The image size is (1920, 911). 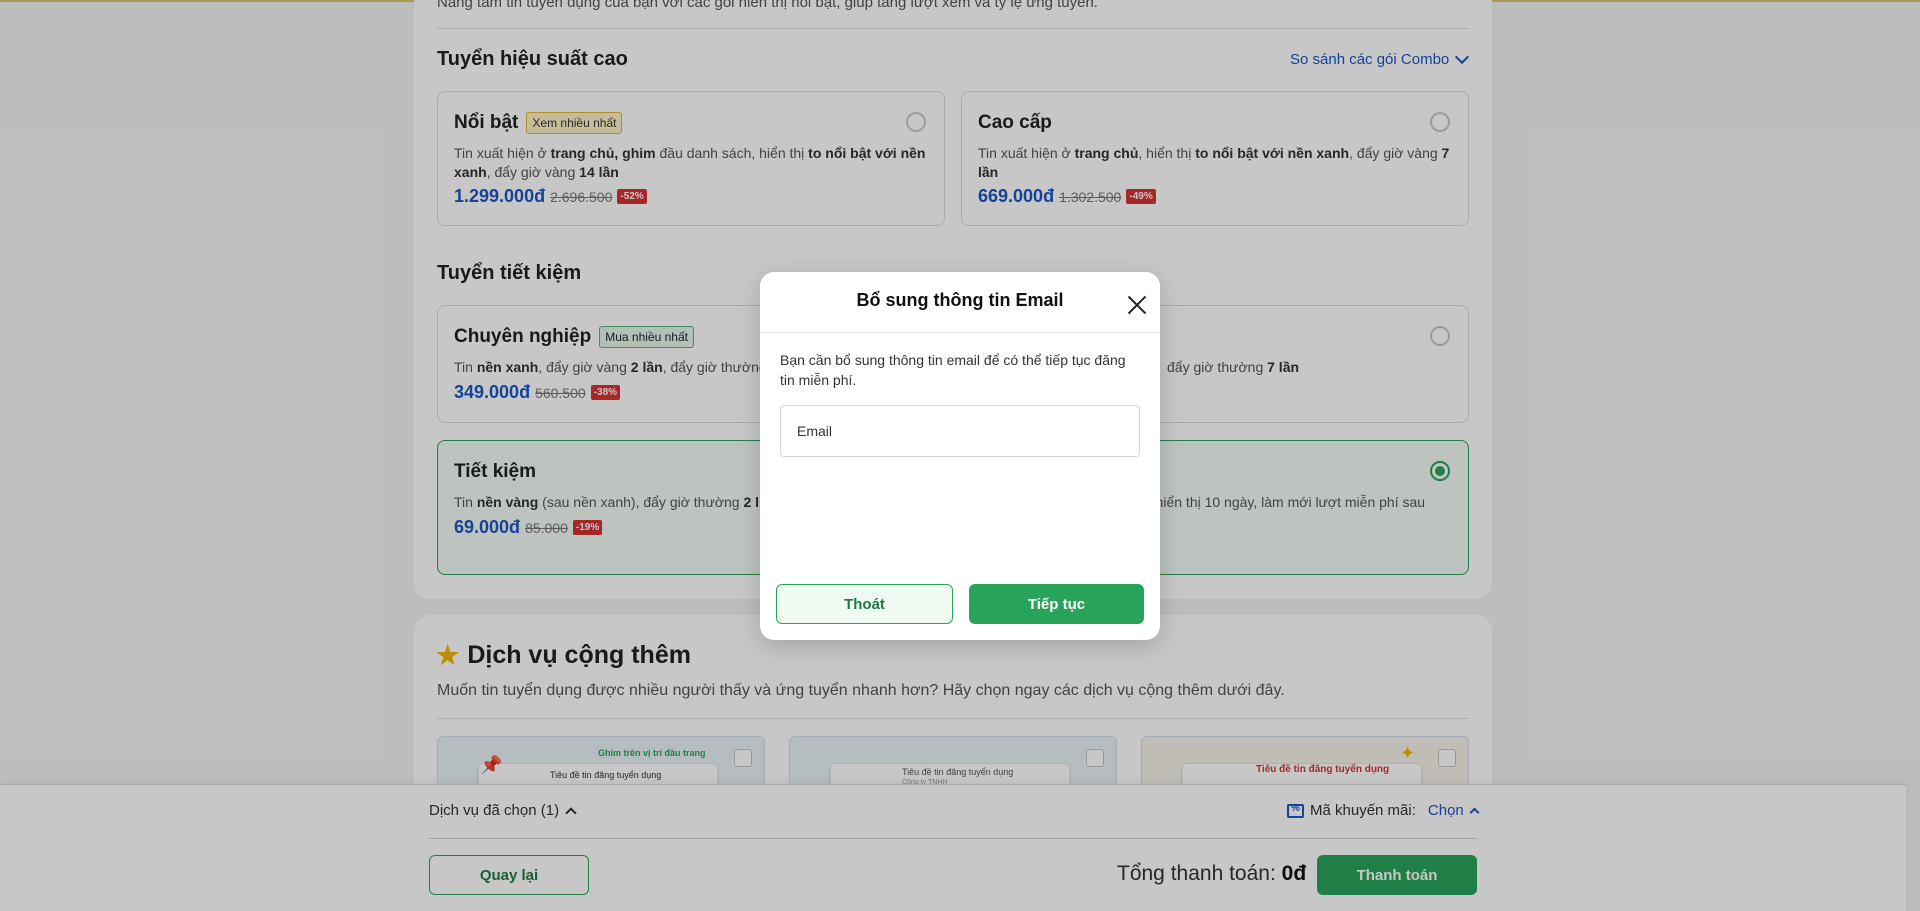 I want to click on close-icon, so click(x=1137, y=305).